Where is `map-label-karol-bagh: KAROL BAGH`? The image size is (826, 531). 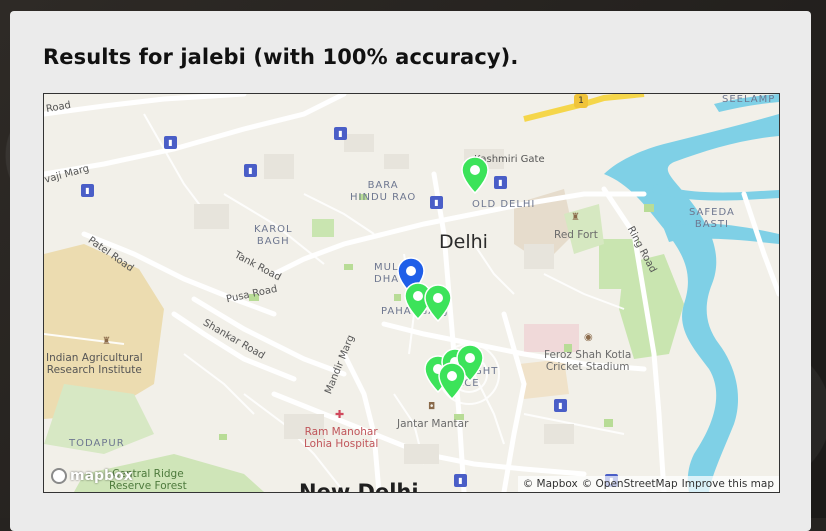 map-label-karol-bagh: KAROL BAGH is located at coordinates (273, 235).